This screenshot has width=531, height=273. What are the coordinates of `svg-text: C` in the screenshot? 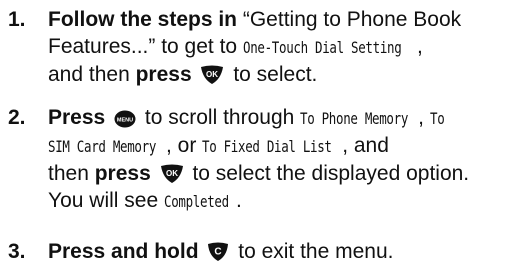 It's located at (218, 252).